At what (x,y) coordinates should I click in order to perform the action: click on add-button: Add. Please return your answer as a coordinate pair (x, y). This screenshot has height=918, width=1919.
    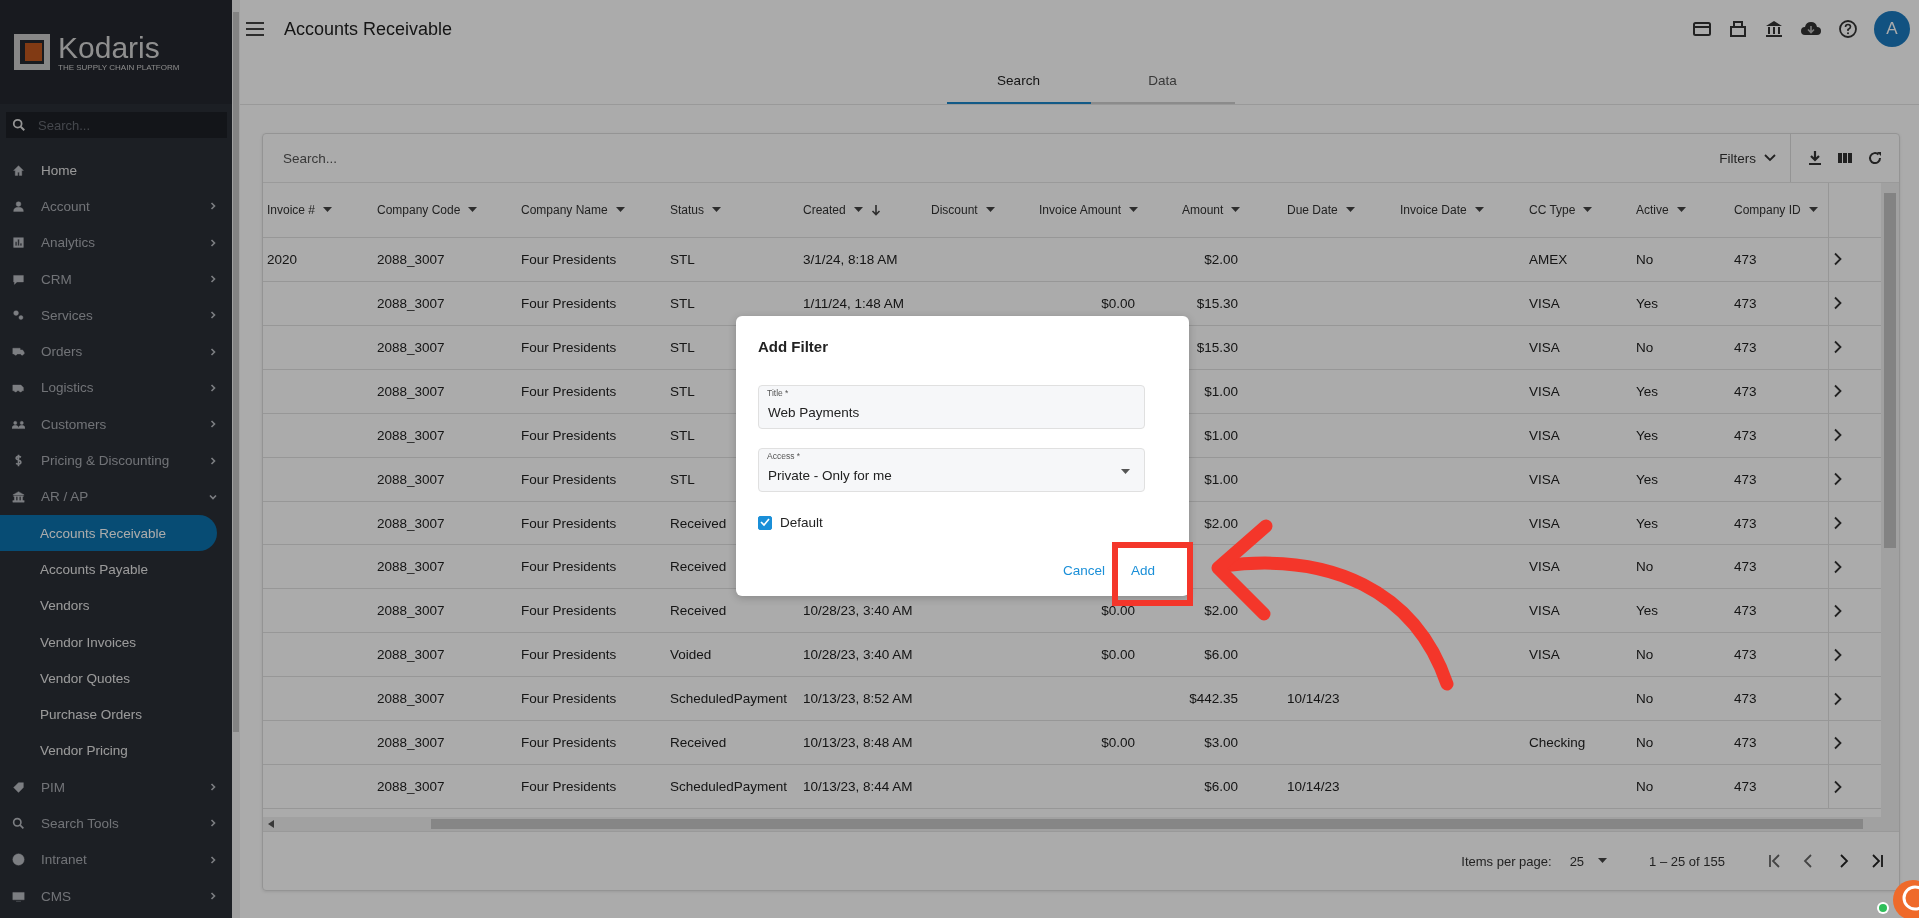
    Looking at the image, I should click on (1142, 570).